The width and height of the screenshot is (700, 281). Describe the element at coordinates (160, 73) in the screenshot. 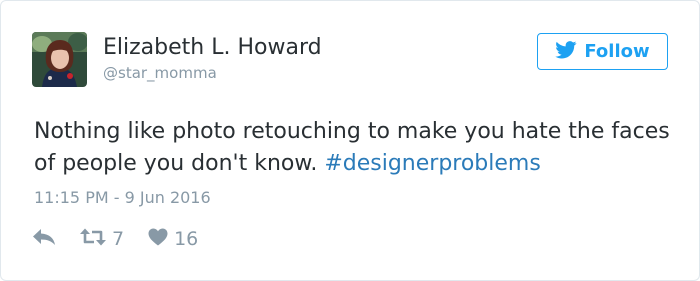

I see `user-handle: @star_momma` at that location.